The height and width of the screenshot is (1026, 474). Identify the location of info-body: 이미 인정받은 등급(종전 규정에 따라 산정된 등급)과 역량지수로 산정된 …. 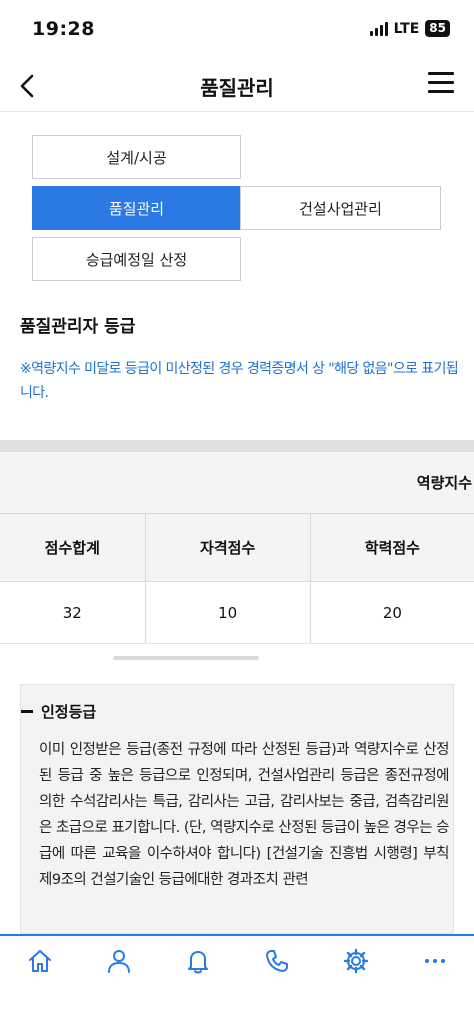
(244, 815).